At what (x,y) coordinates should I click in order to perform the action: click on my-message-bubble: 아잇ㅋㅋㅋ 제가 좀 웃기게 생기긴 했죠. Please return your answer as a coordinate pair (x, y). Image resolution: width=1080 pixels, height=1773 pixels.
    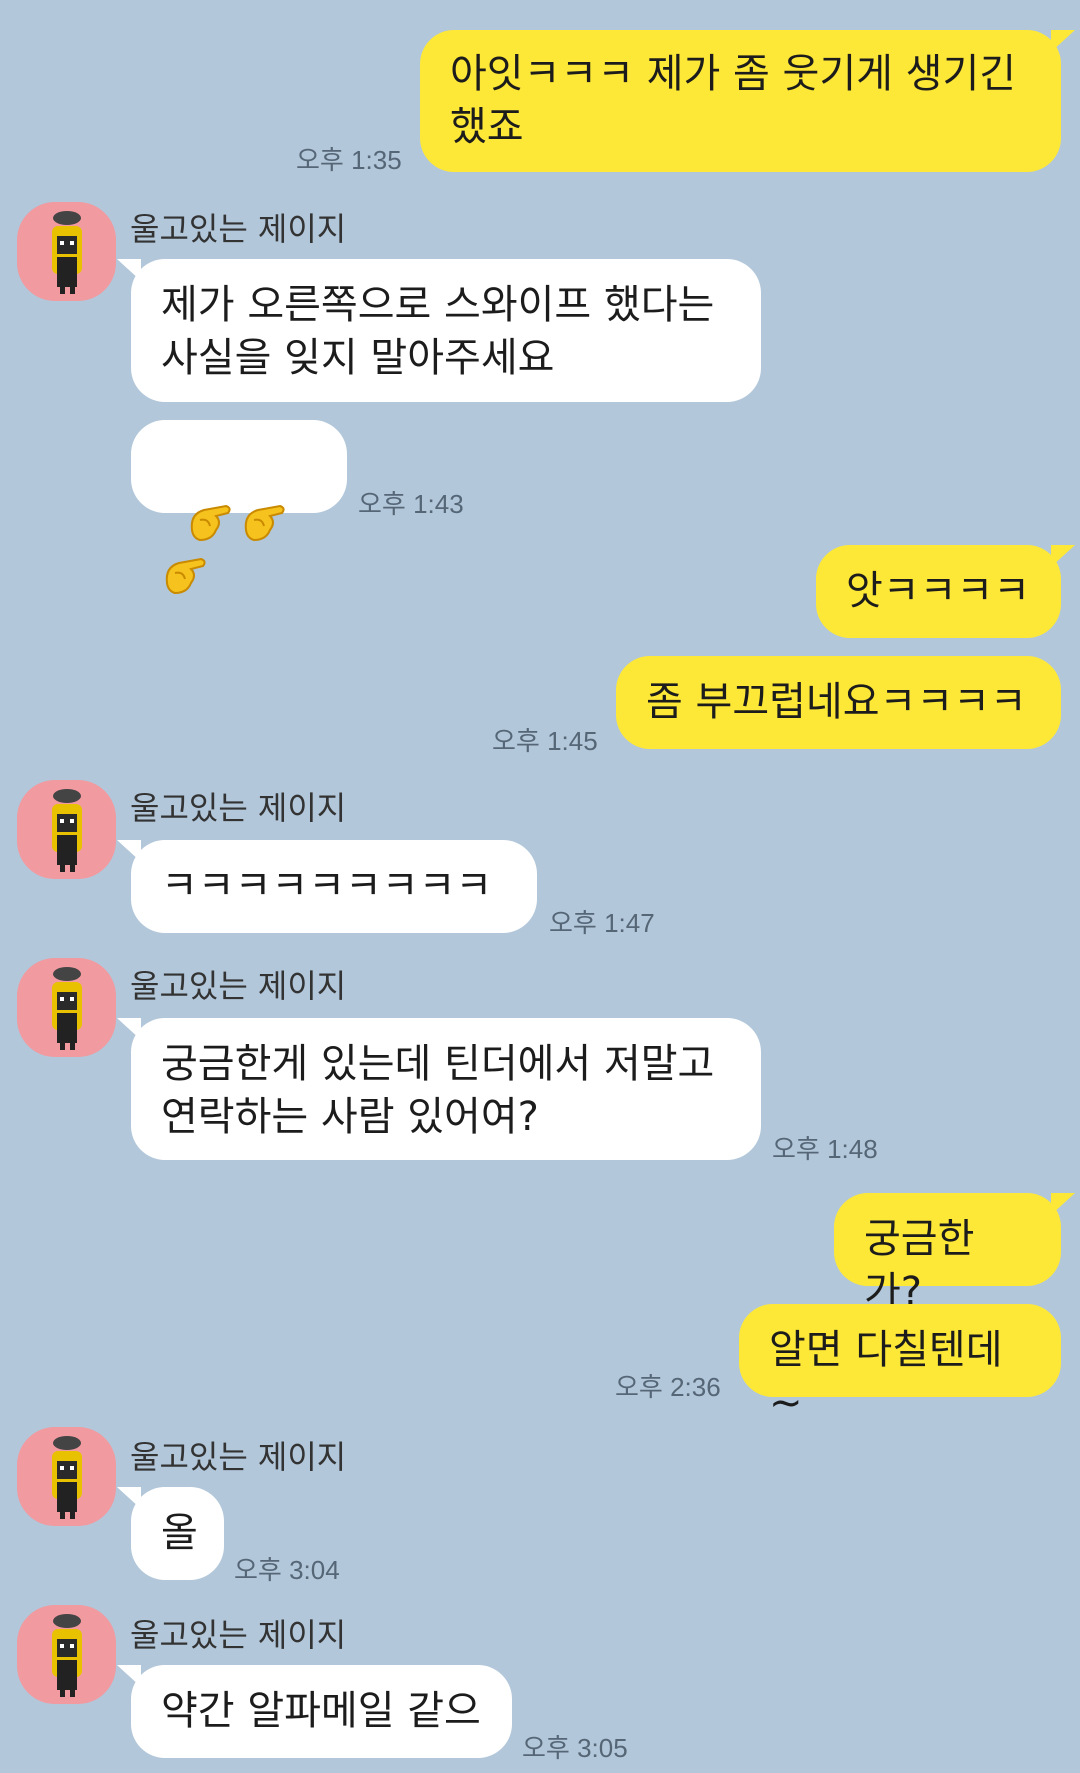
    Looking at the image, I should click on (747, 101).